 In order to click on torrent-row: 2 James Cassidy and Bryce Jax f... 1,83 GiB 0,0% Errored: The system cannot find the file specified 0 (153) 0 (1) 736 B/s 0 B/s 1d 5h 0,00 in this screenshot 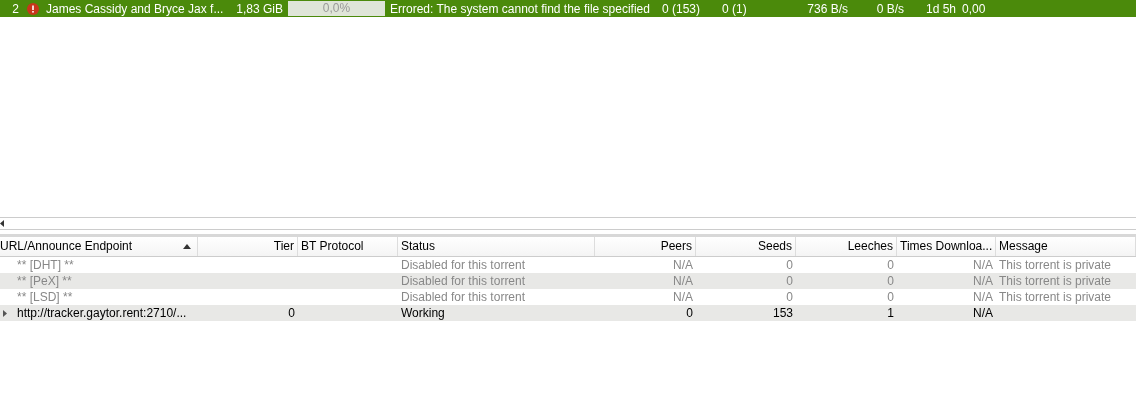, I will do `click(568, 8)`.